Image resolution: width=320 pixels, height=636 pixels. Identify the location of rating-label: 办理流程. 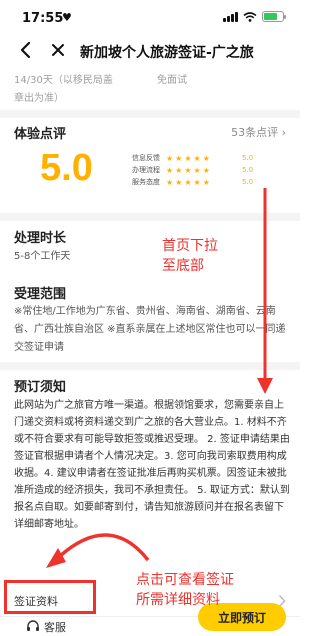
(146, 170).